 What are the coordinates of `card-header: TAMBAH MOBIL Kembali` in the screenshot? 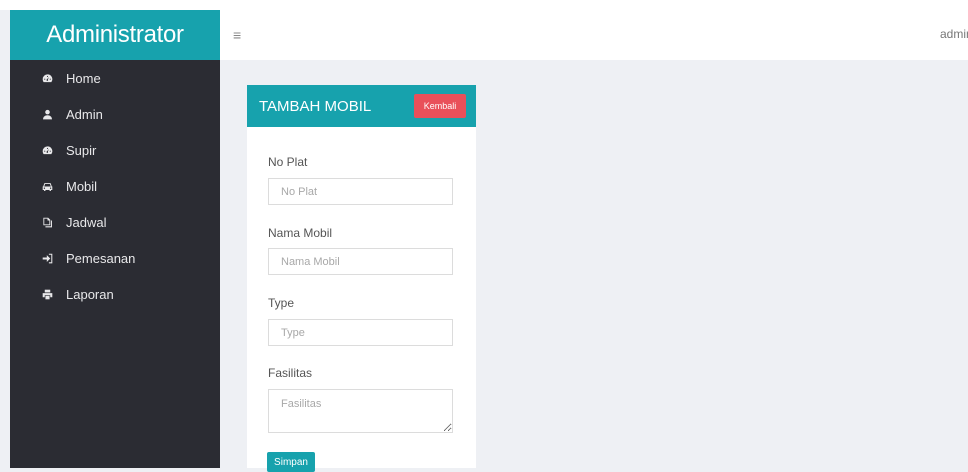 It's located at (361, 106).